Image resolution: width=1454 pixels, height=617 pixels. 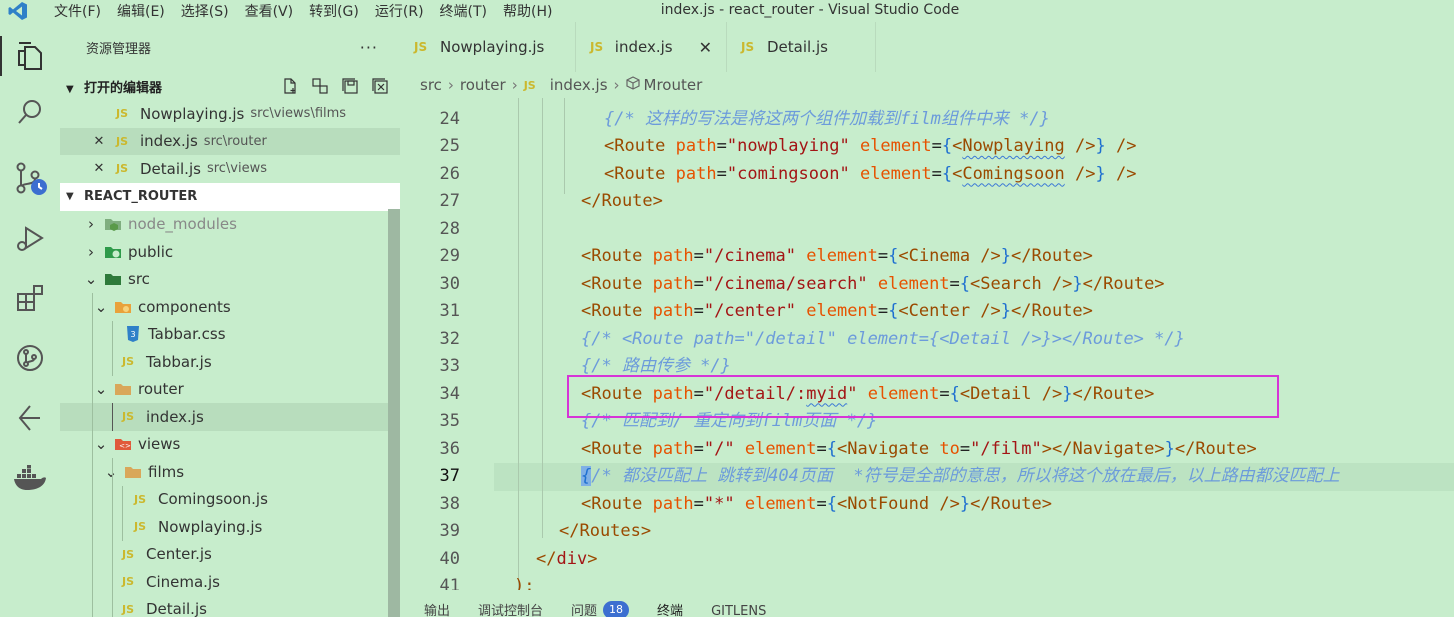 What do you see at coordinates (380, 86) in the screenshot?
I see `close-all-icon` at bounding box center [380, 86].